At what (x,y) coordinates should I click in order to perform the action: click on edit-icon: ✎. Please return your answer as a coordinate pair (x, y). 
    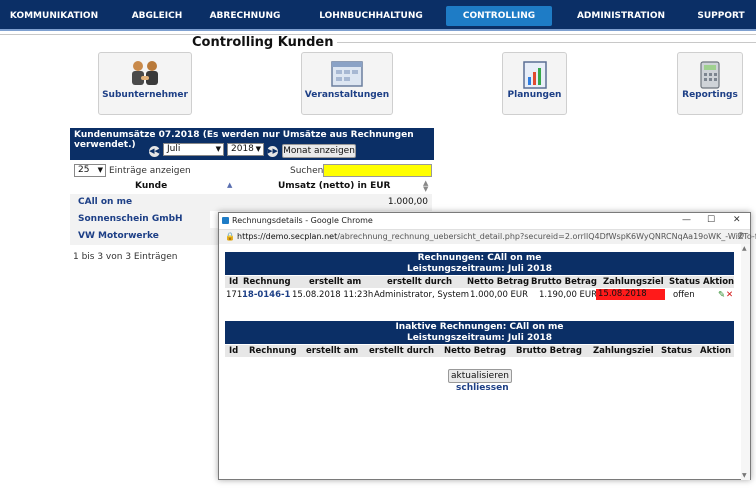
    Looking at the image, I should click on (721, 295).